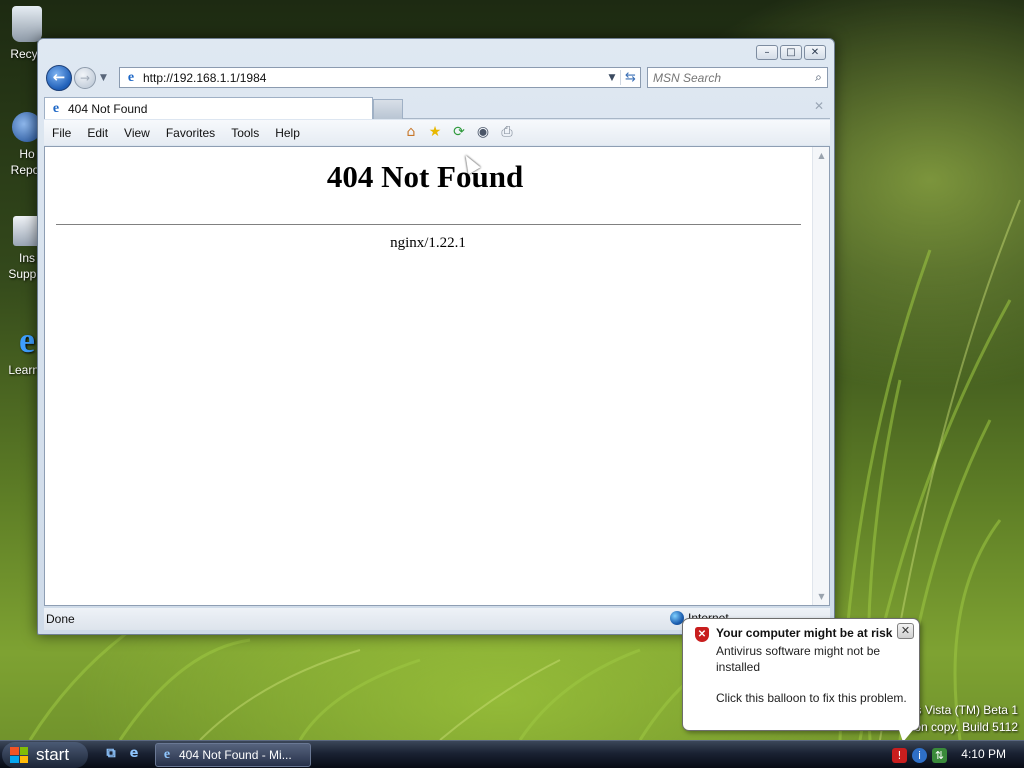  I want to click on refresh-icon: ⇆, so click(630, 77).